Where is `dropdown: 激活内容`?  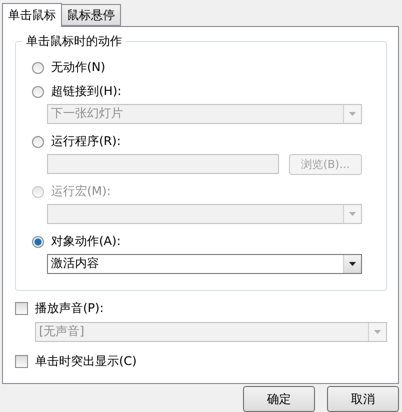
dropdown: 激活内容 is located at coordinates (204, 264).